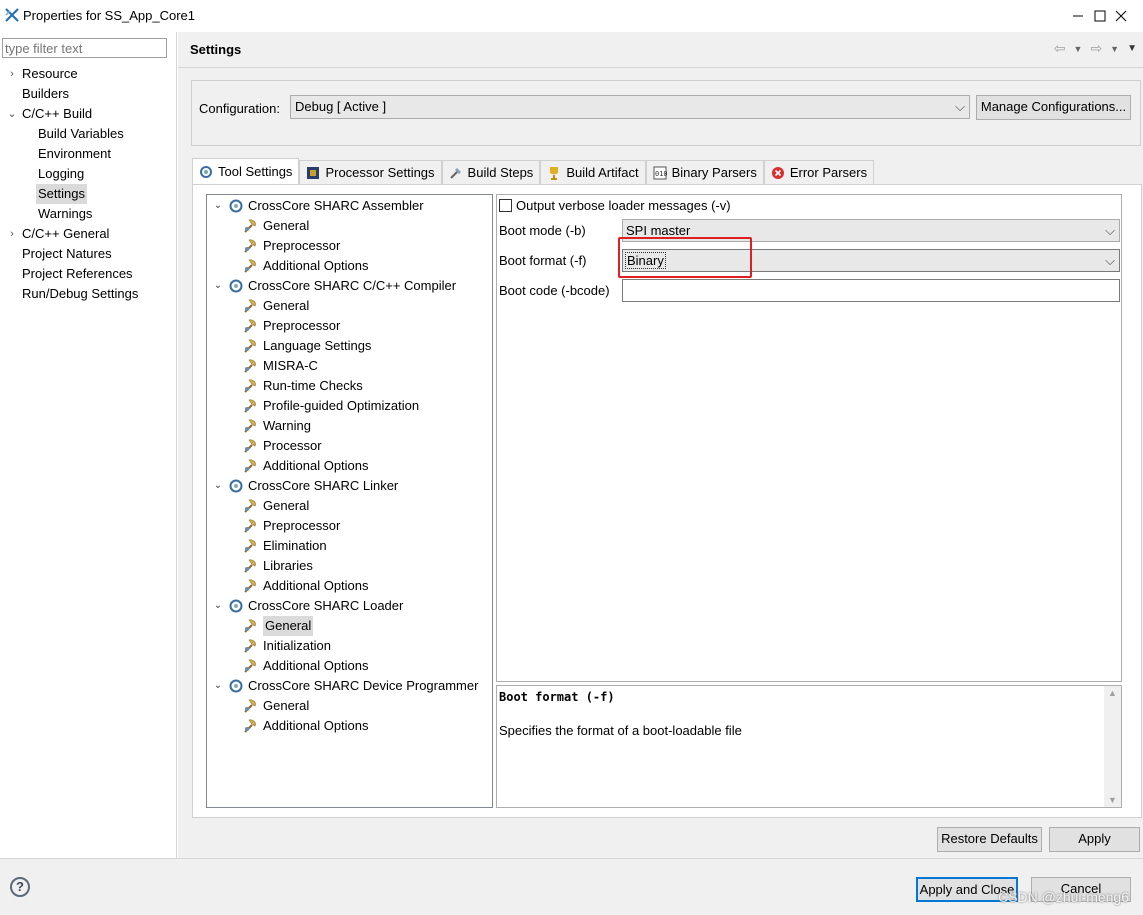 This screenshot has width=1143, height=915. Describe the element at coordinates (20, 887) in the screenshot. I see `help-icon: ?` at that location.